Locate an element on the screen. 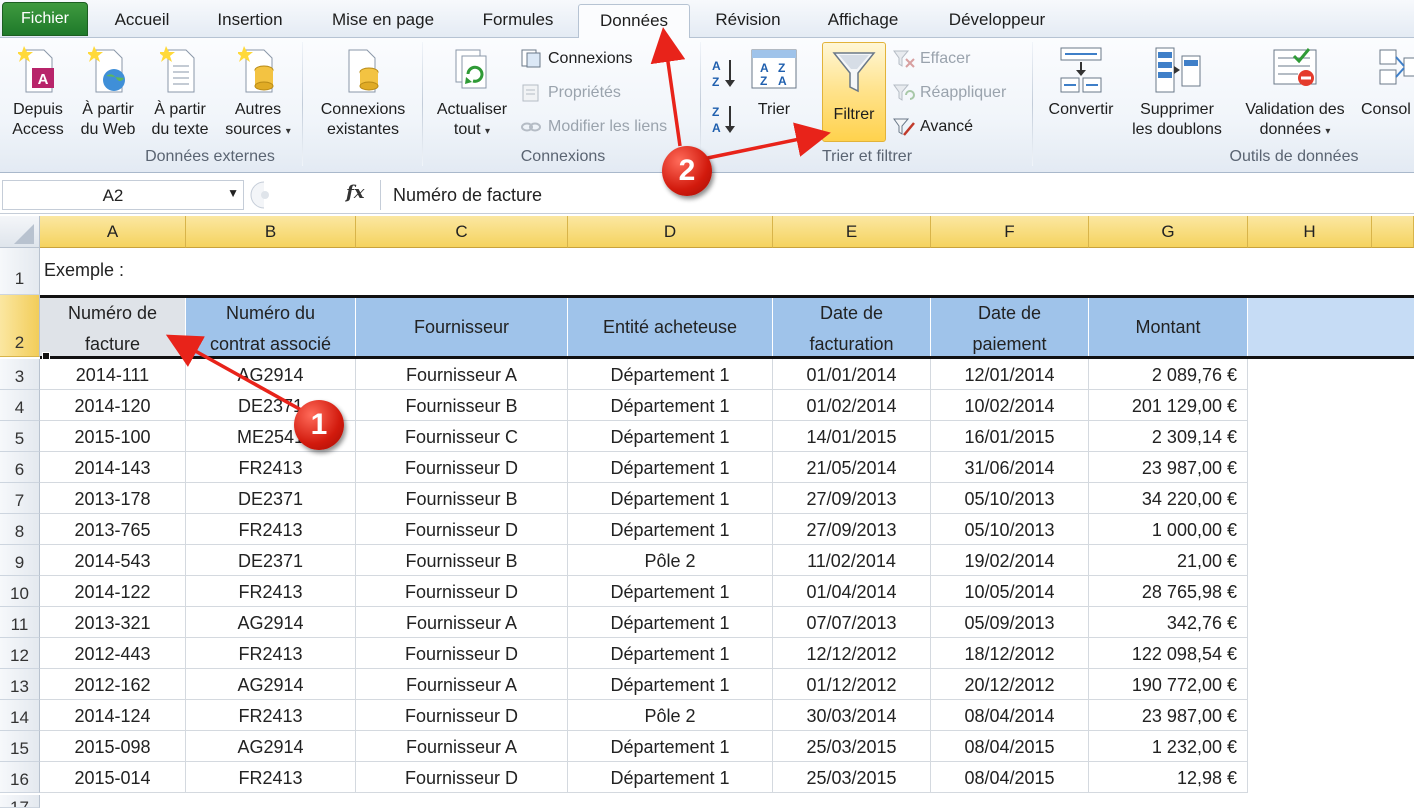 This screenshot has width=1414, height=808. cell-date-facturation: 01/02/2014 is located at coordinates (852, 405).